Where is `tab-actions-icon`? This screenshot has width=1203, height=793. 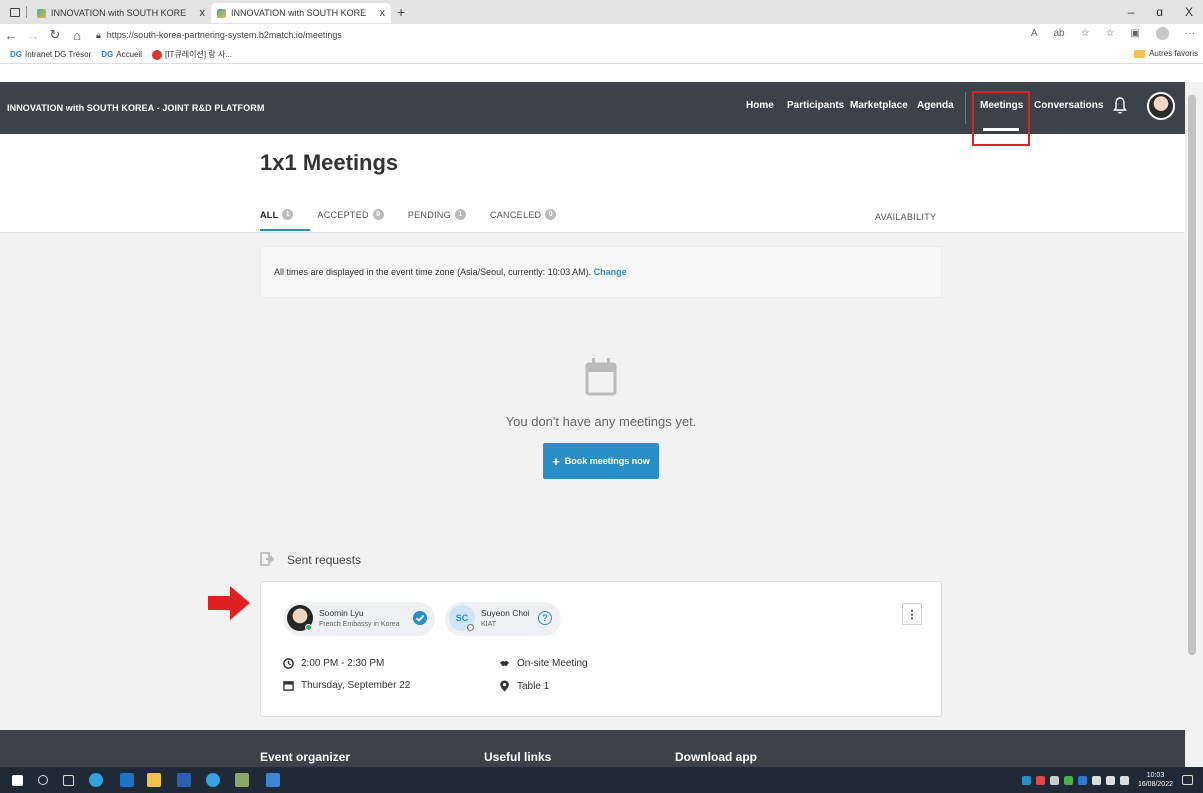 tab-actions-icon is located at coordinates (15, 12).